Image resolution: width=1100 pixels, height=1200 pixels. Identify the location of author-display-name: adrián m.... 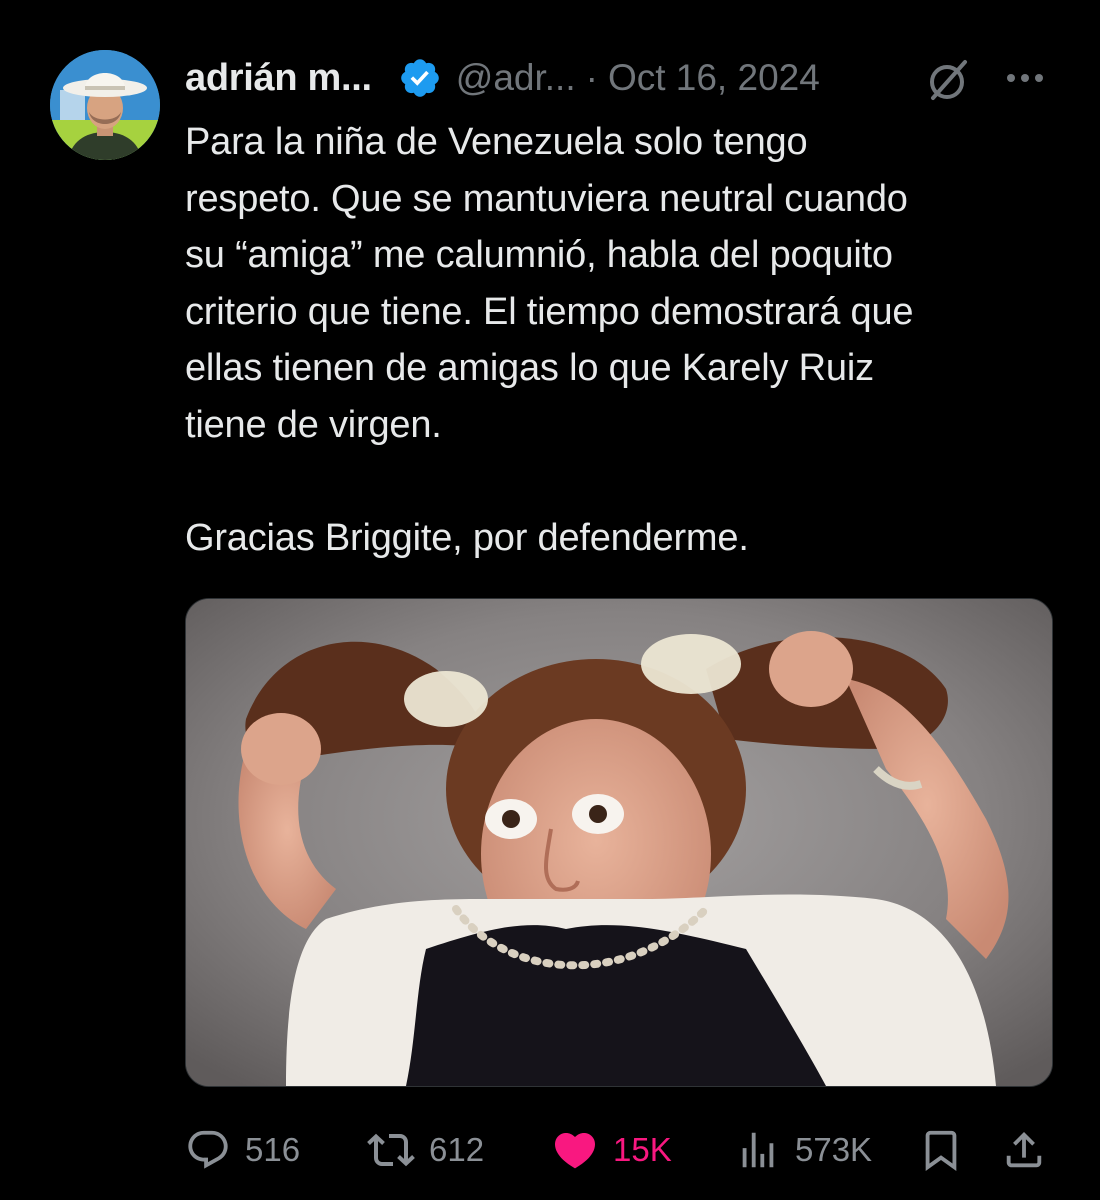
(278, 78).